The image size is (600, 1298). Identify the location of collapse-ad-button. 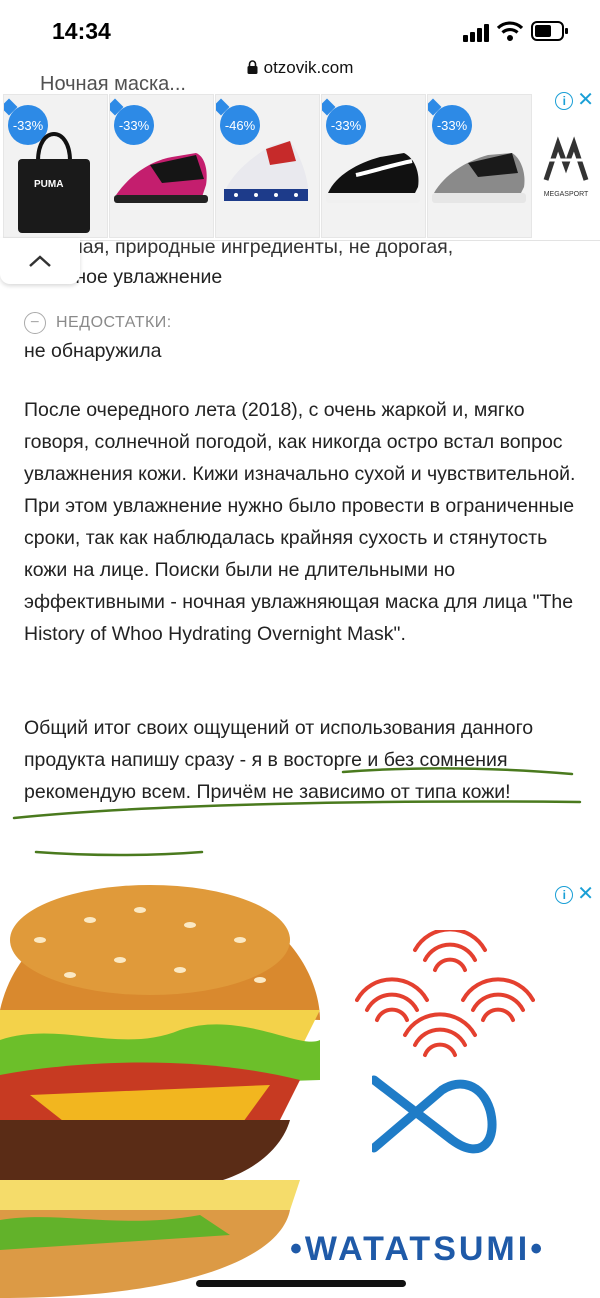
(40, 261).